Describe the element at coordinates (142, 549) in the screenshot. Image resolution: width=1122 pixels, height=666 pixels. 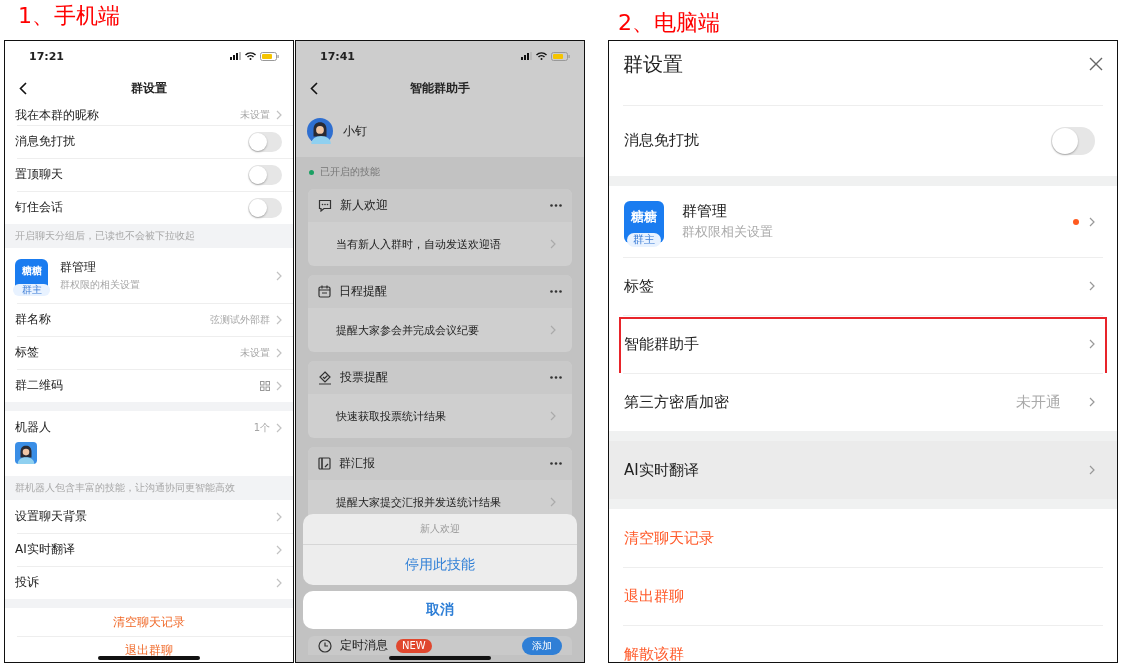
I see `setting-label: AI实时翻译` at that location.